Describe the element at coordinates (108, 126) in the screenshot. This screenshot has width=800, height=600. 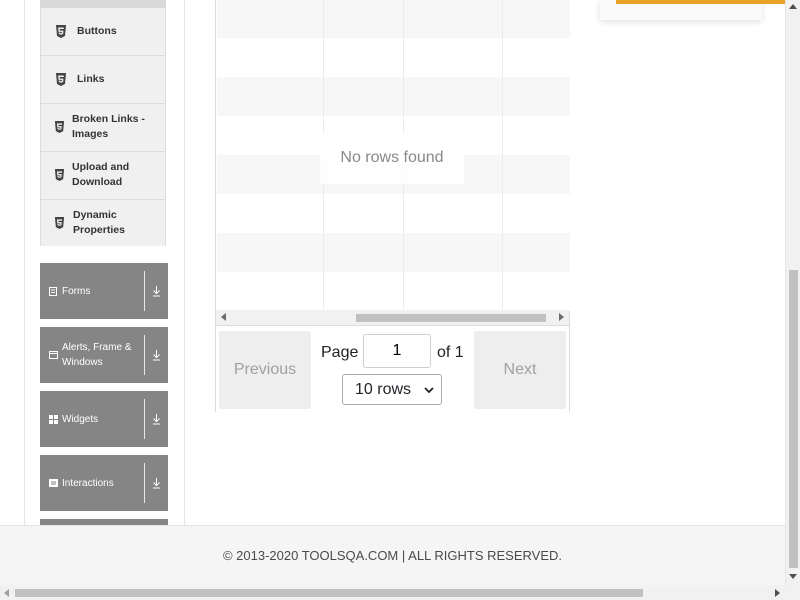
I see `sidebar-item-label: Broken Links - Images` at that location.